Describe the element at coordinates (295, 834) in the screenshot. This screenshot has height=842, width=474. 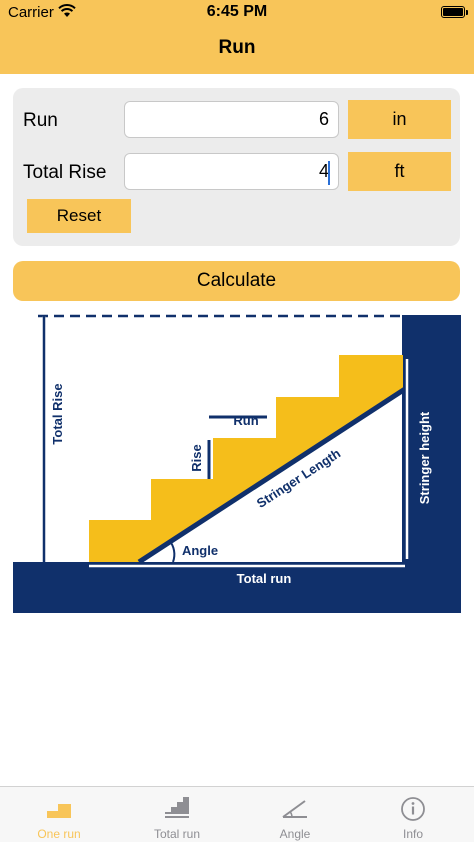
I see `tab-label: Angle` at that location.